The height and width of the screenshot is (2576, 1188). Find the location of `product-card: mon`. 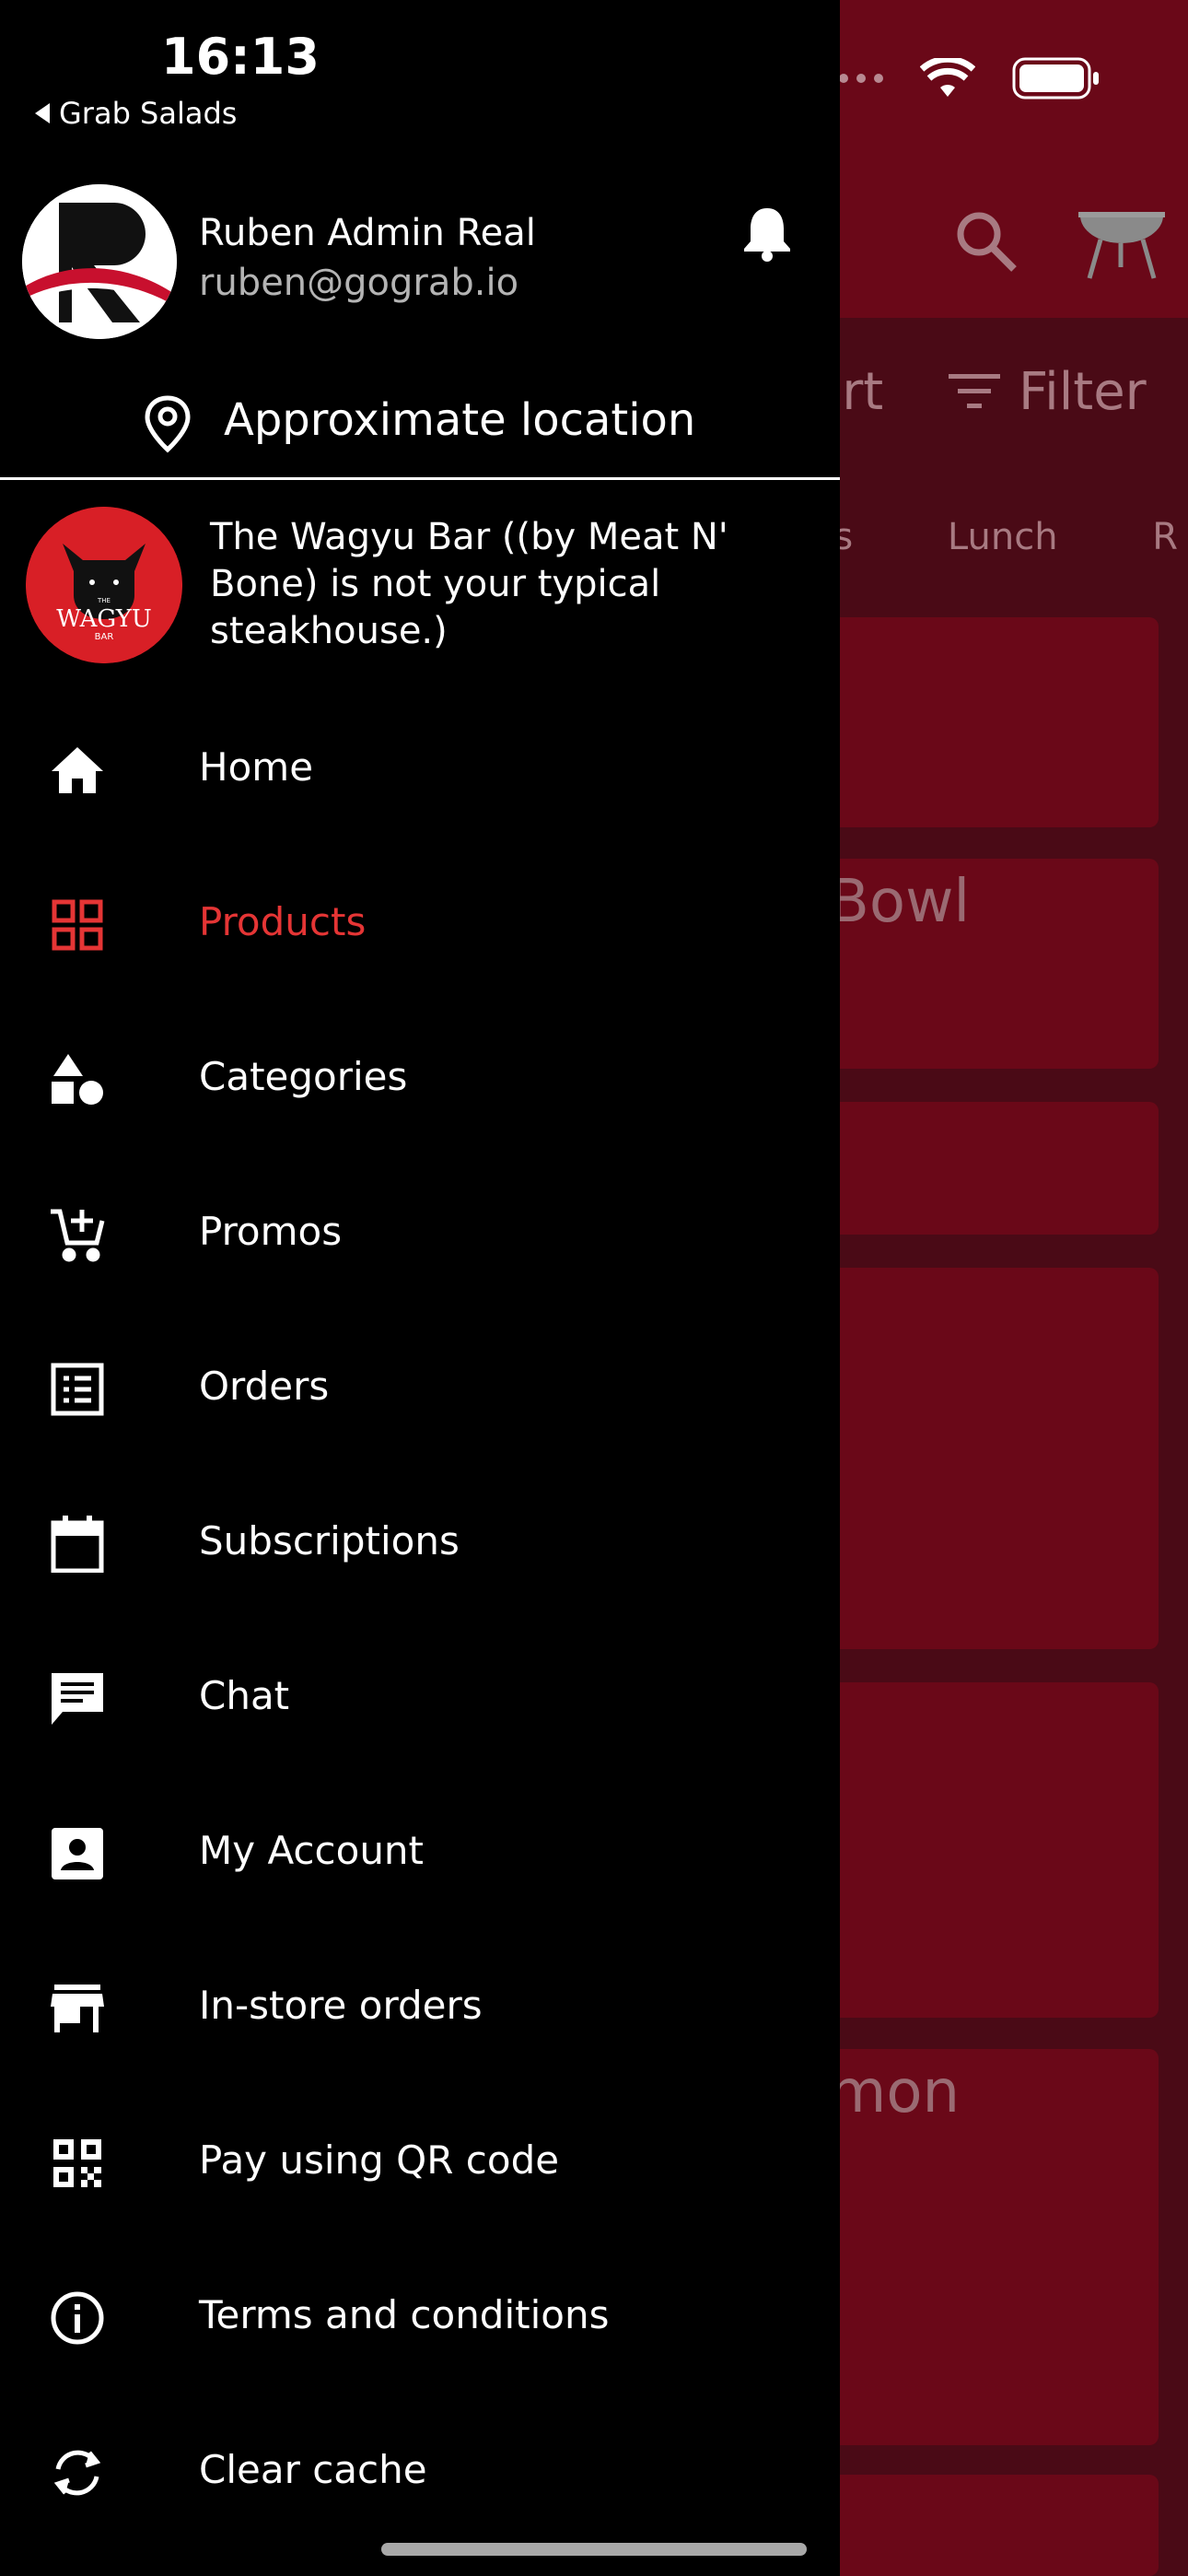

product-card: mon is located at coordinates (985, 2247).